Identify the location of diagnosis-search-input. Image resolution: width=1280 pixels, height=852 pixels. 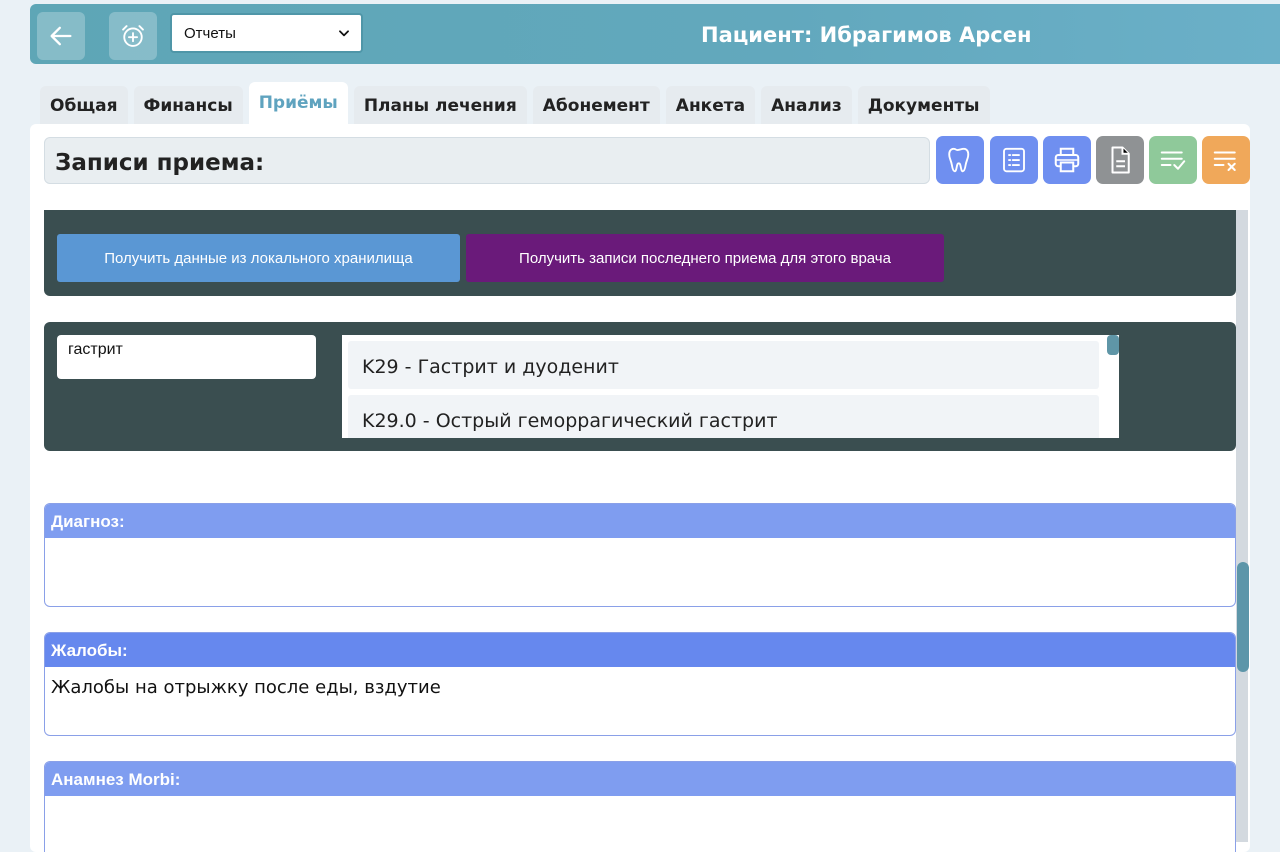
(186, 357).